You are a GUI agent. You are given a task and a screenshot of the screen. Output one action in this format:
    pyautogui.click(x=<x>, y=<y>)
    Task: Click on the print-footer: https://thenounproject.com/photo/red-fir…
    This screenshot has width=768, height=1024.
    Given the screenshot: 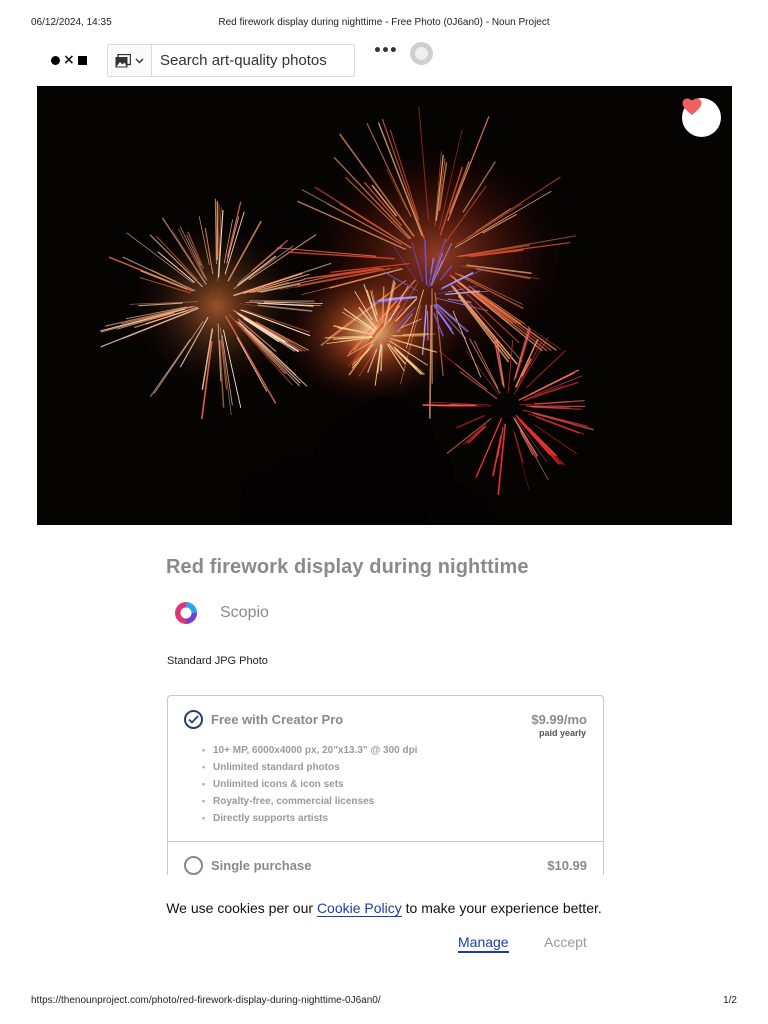 What is the action you would take?
    pyautogui.click(x=384, y=1002)
    